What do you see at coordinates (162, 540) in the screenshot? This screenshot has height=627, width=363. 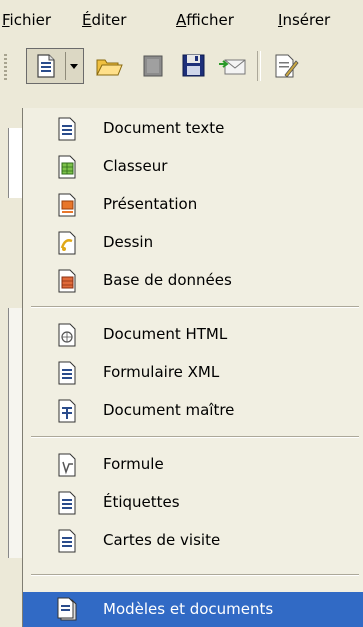 I see `menu-item-label: Cartes de visite` at bounding box center [162, 540].